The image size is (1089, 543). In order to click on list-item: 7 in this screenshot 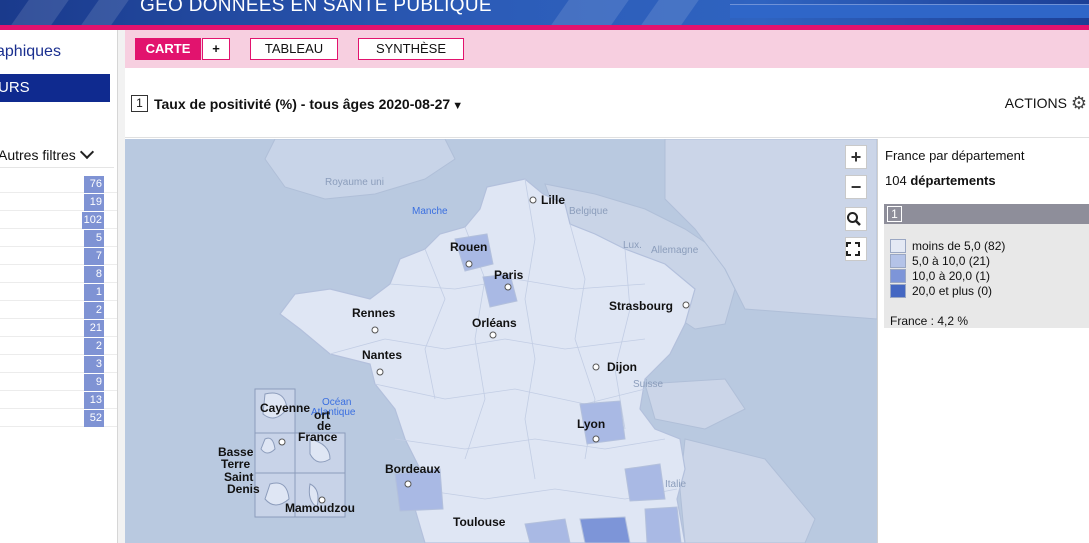, I will do `click(58, 256)`.